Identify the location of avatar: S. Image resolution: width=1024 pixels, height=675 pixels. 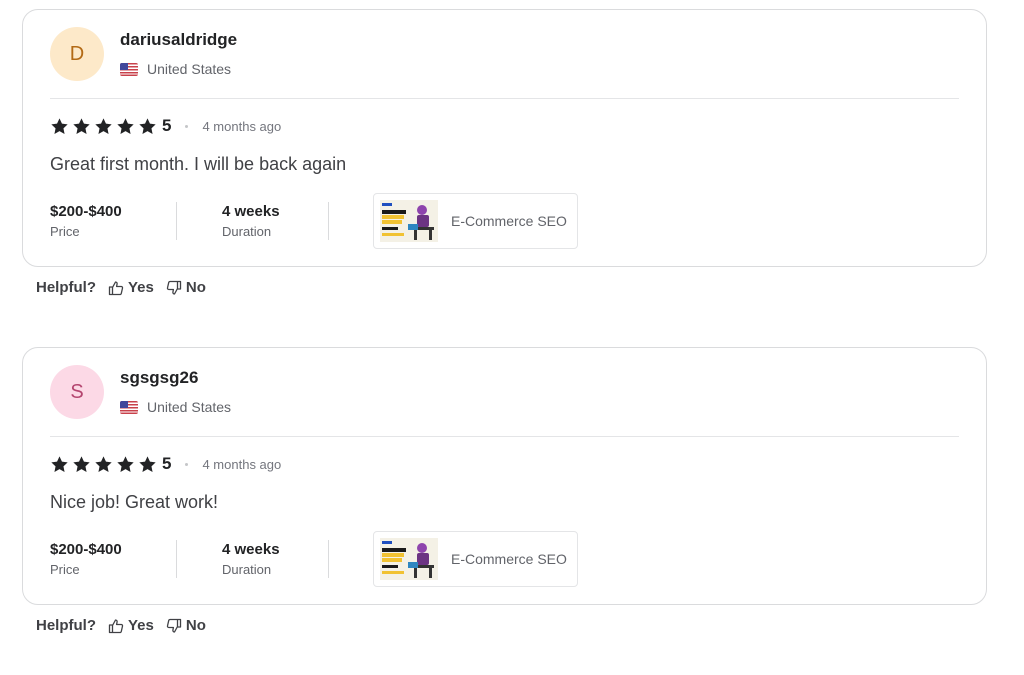
(77, 392).